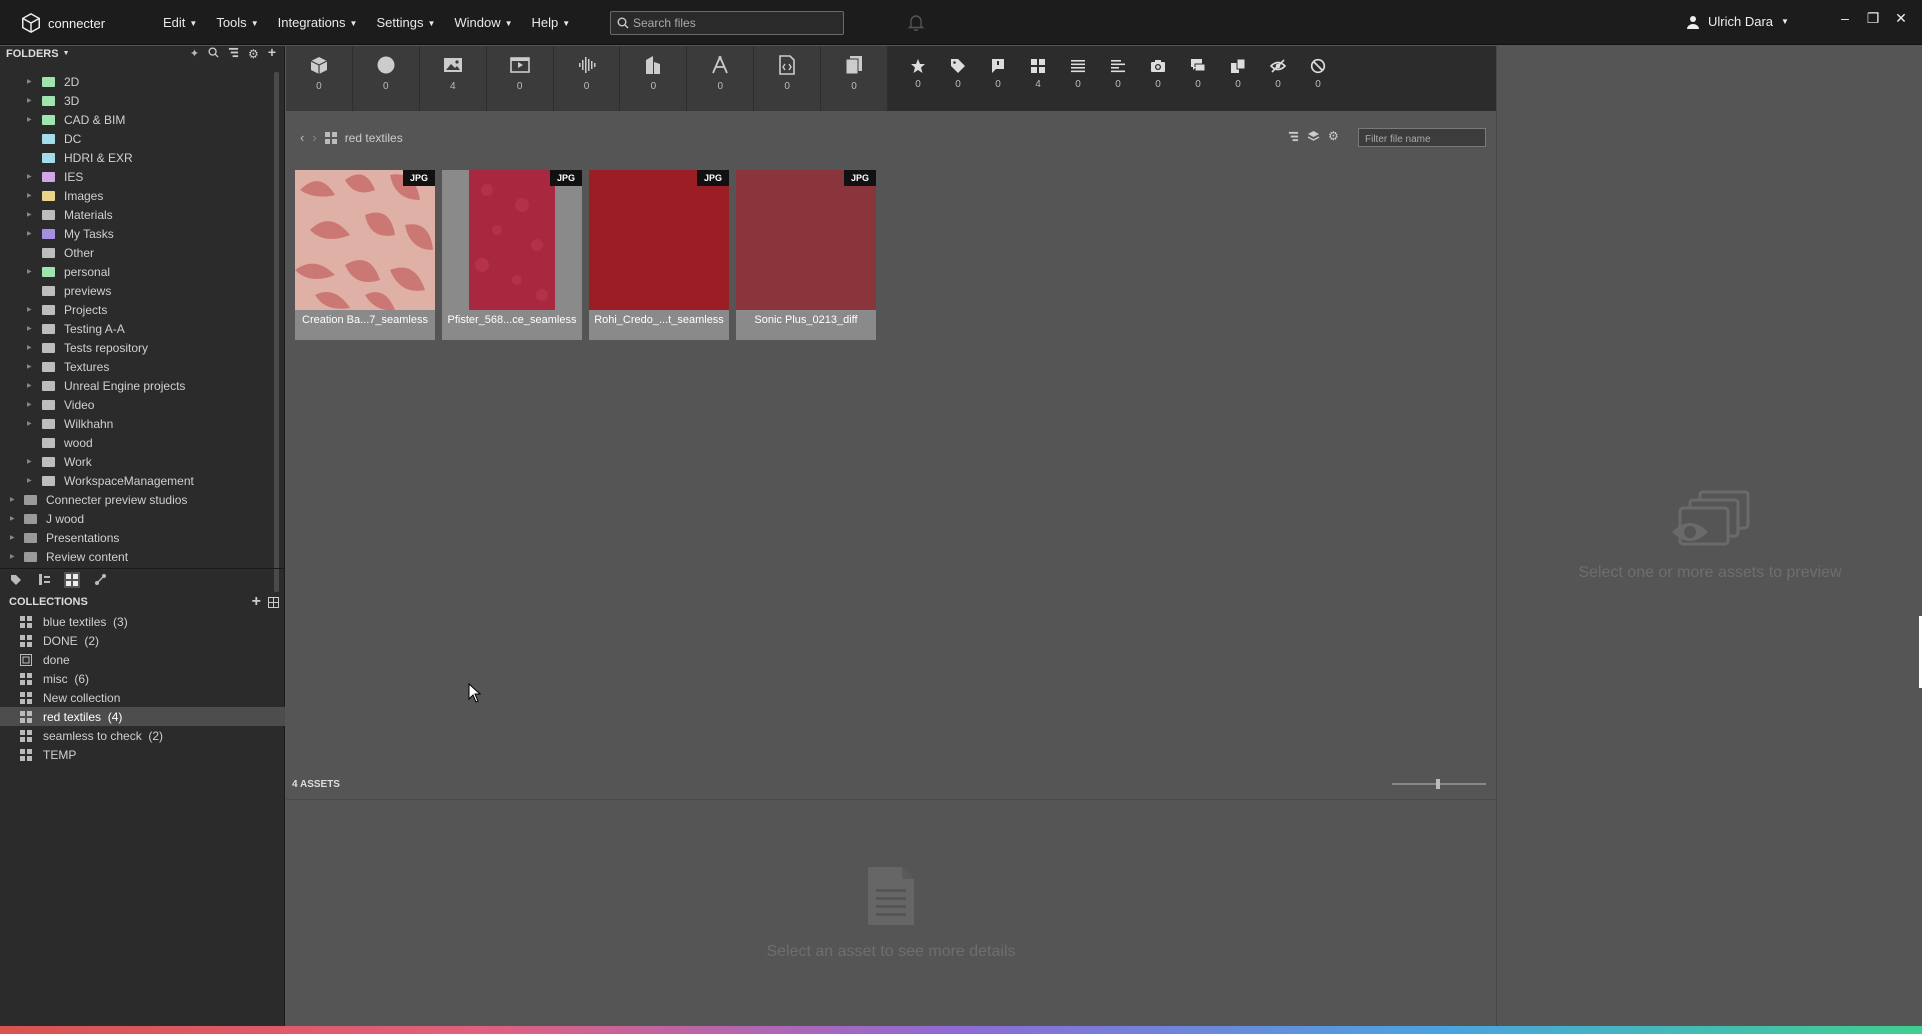 Image resolution: width=1922 pixels, height=1034 pixels. What do you see at coordinates (142, 716) in the screenshot?
I see `collection-item: red textiles (4)` at bounding box center [142, 716].